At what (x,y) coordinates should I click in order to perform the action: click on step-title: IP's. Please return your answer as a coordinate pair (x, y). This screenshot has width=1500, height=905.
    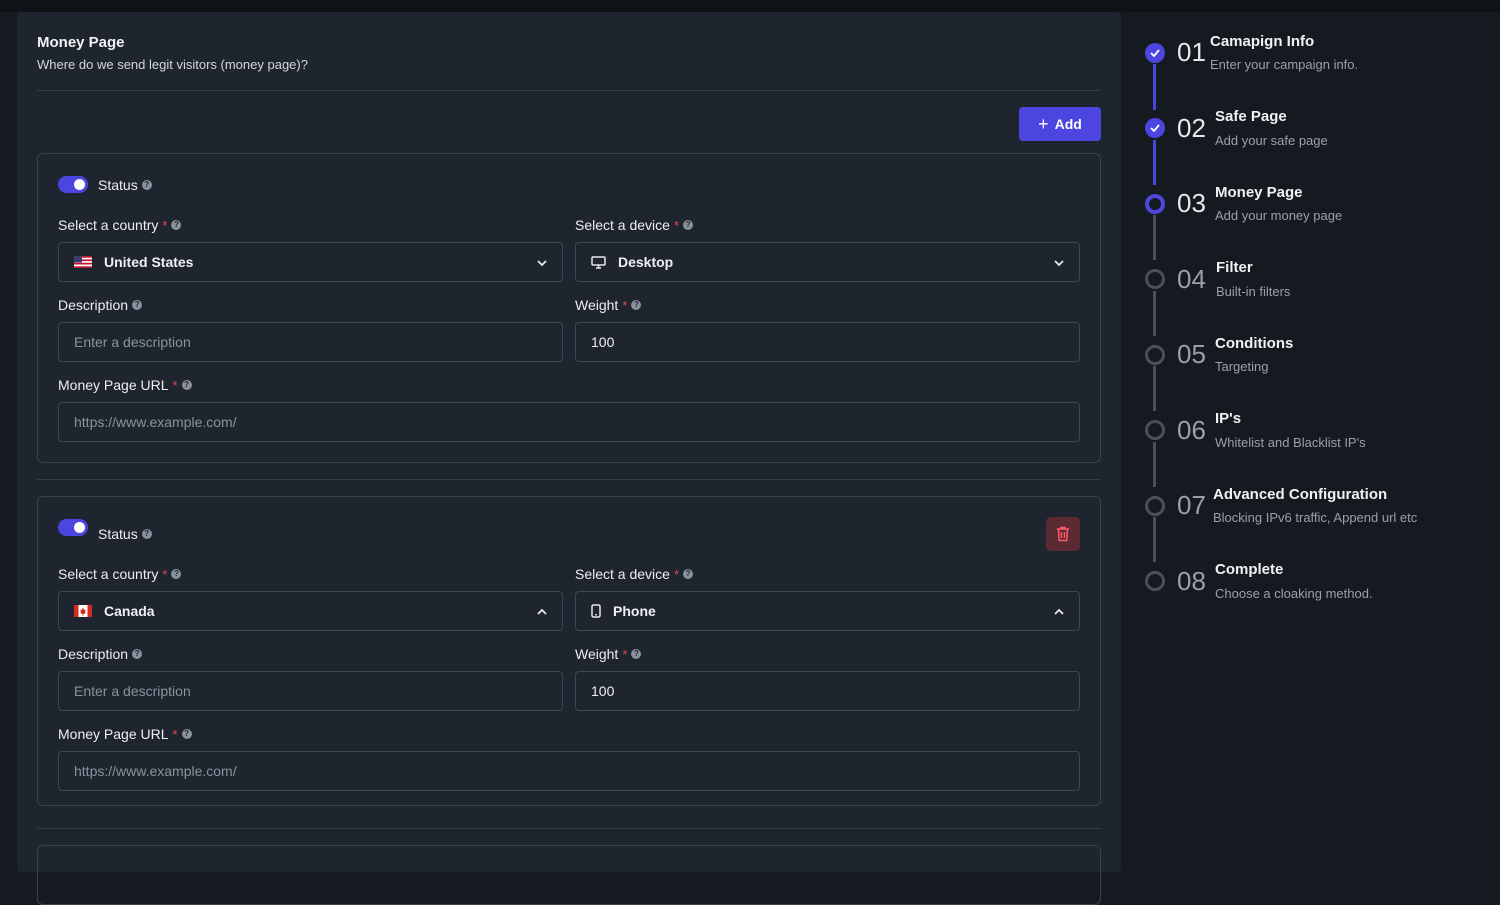
    Looking at the image, I should click on (1228, 418).